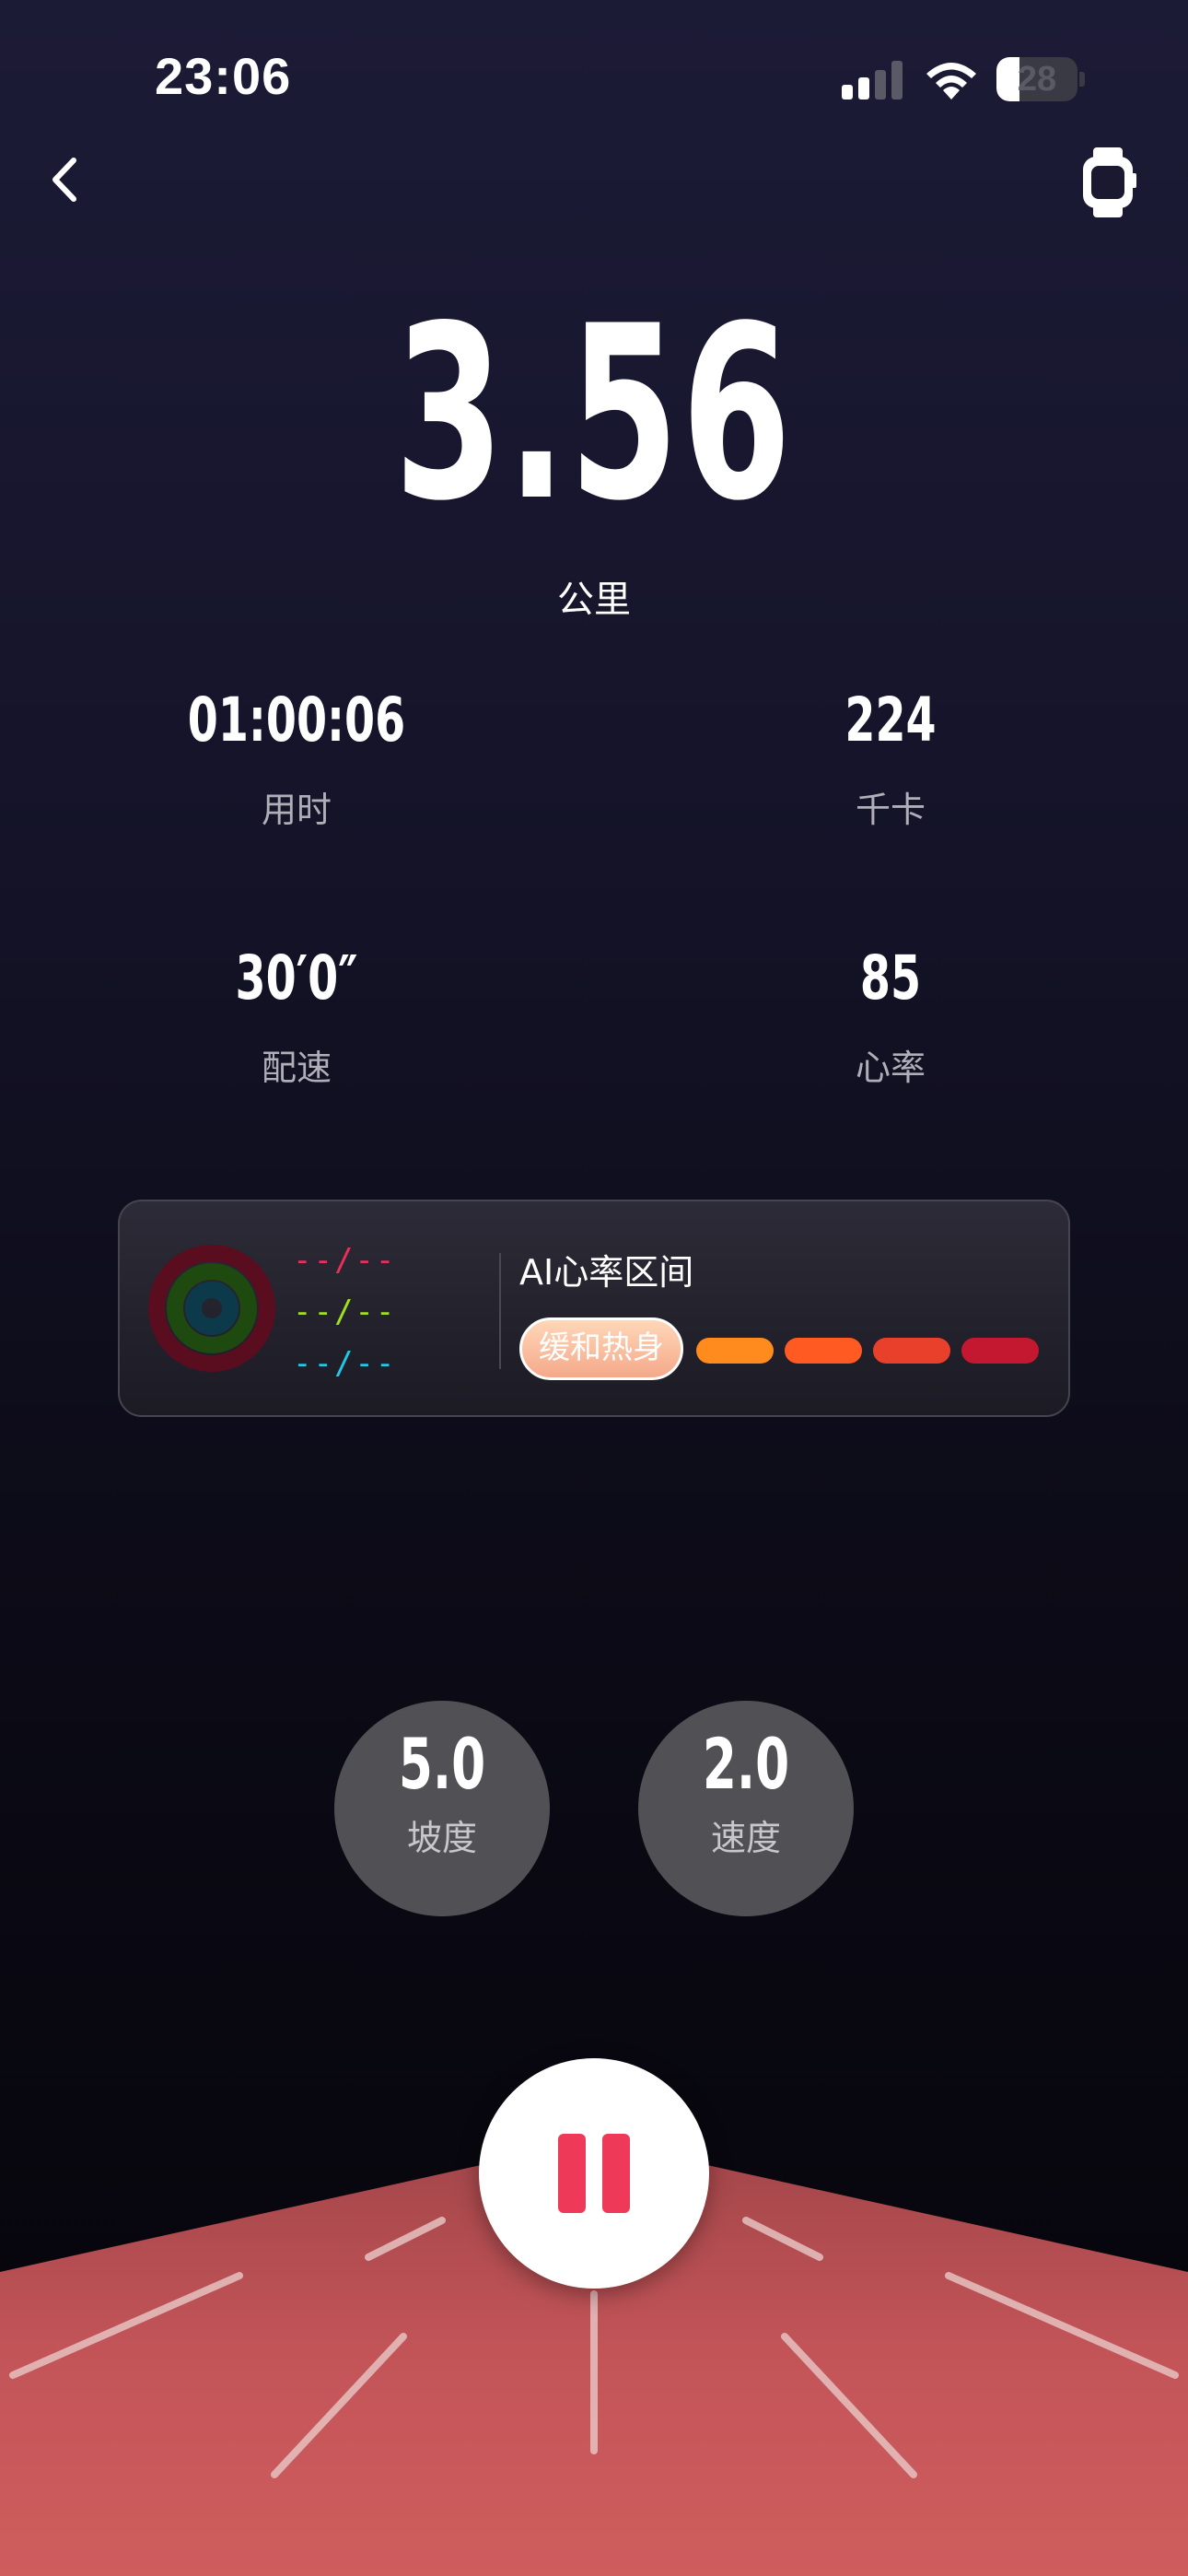 The image size is (1188, 2576). I want to click on watch-icon, so click(1107, 182).